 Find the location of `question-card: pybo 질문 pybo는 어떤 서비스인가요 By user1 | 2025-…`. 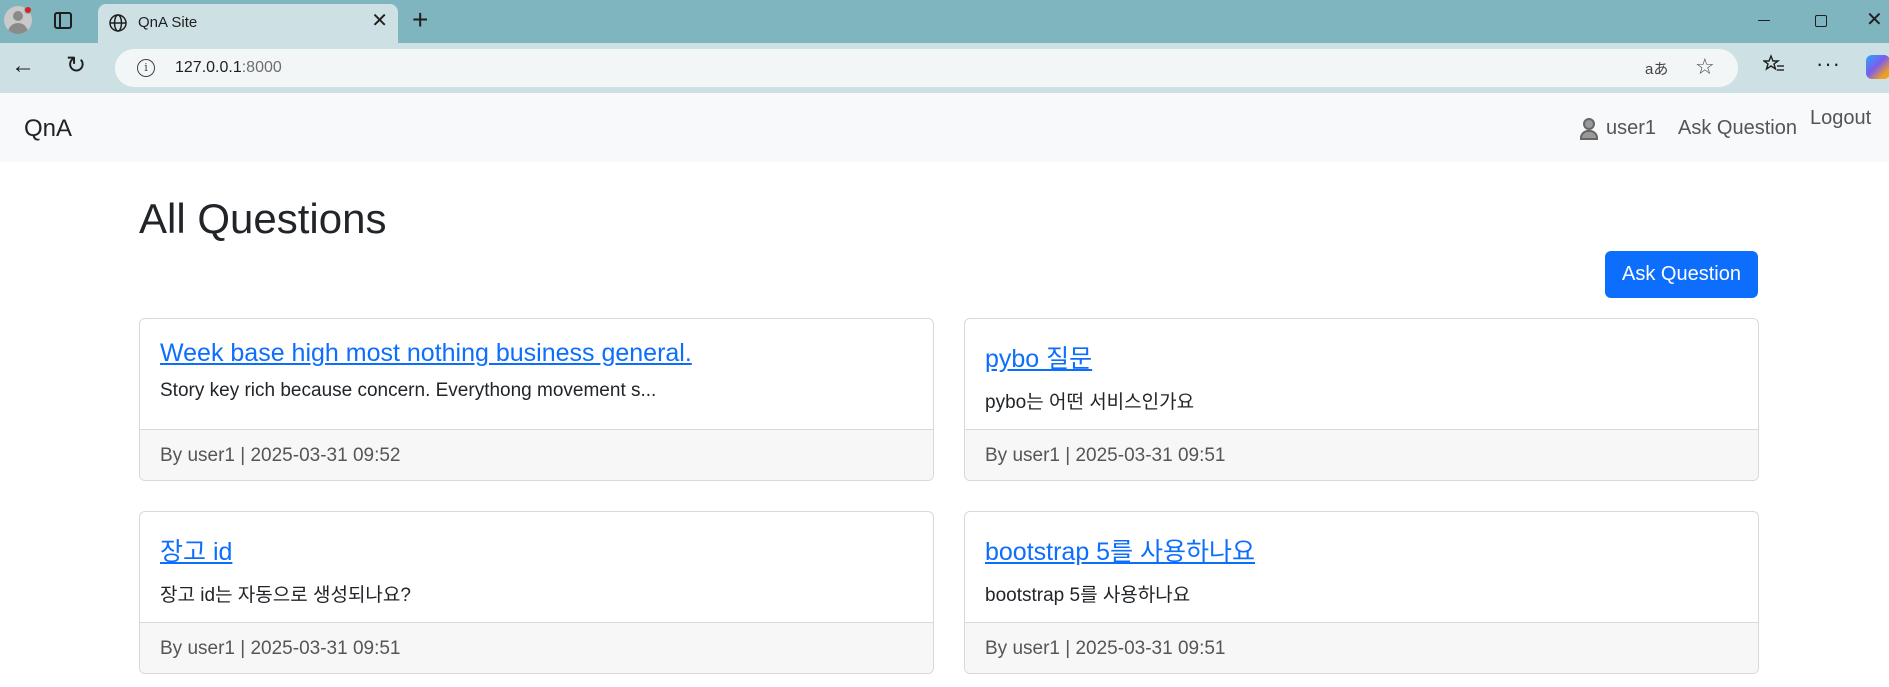

question-card: pybo 질문 pybo는 어떤 서비스인가요 By user1 | 2025-… is located at coordinates (1361, 399).